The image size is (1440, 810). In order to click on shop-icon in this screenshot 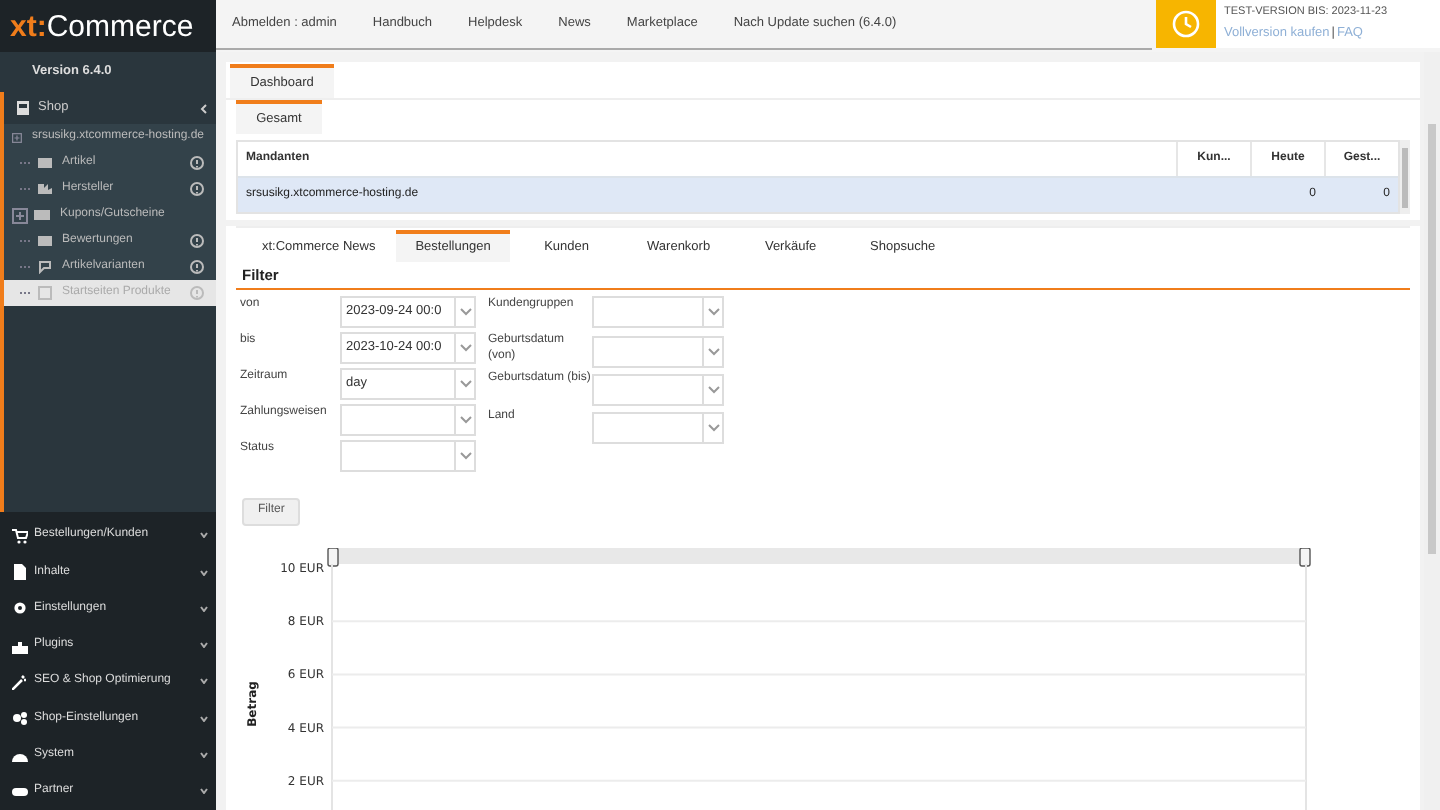, I will do `click(23, 108)`.